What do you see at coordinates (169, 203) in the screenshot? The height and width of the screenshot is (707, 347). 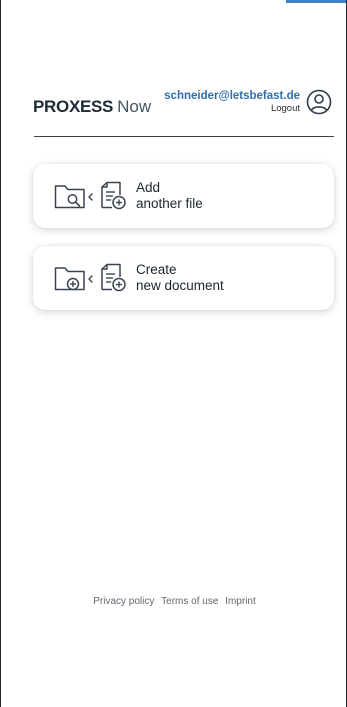 I see `add-file-label-line2: another file` at bounding box center [169, 203].